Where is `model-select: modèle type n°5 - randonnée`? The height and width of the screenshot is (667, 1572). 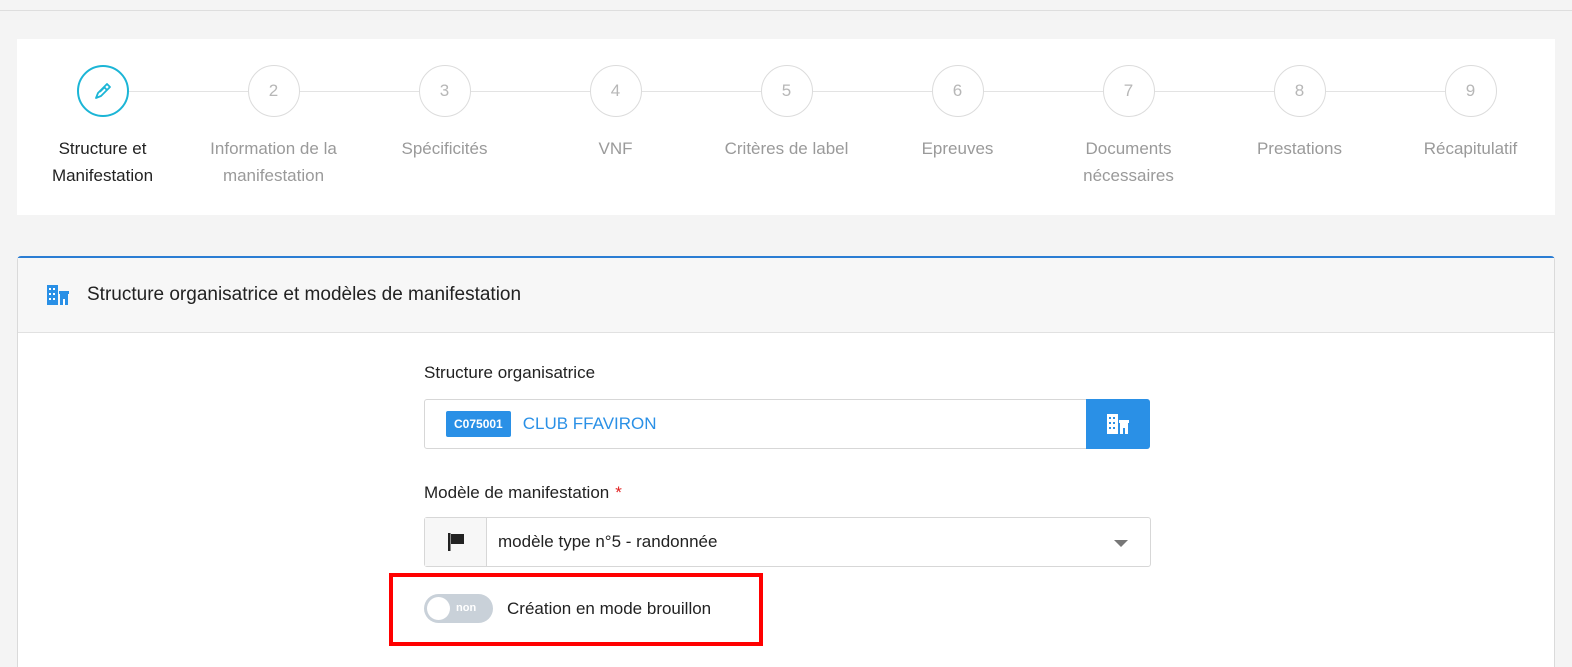 model-select: modèle type n°5 - randonnée is located at coordinates (787, 542).